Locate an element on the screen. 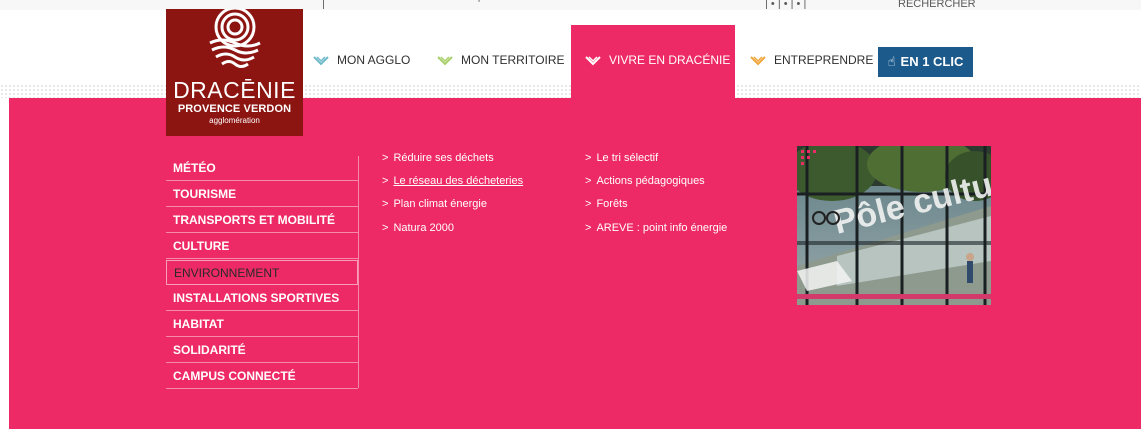 This screenshot has width=1141, height=429. submenu-link: > Le tri sélectif is located at coordinates (621, 158).